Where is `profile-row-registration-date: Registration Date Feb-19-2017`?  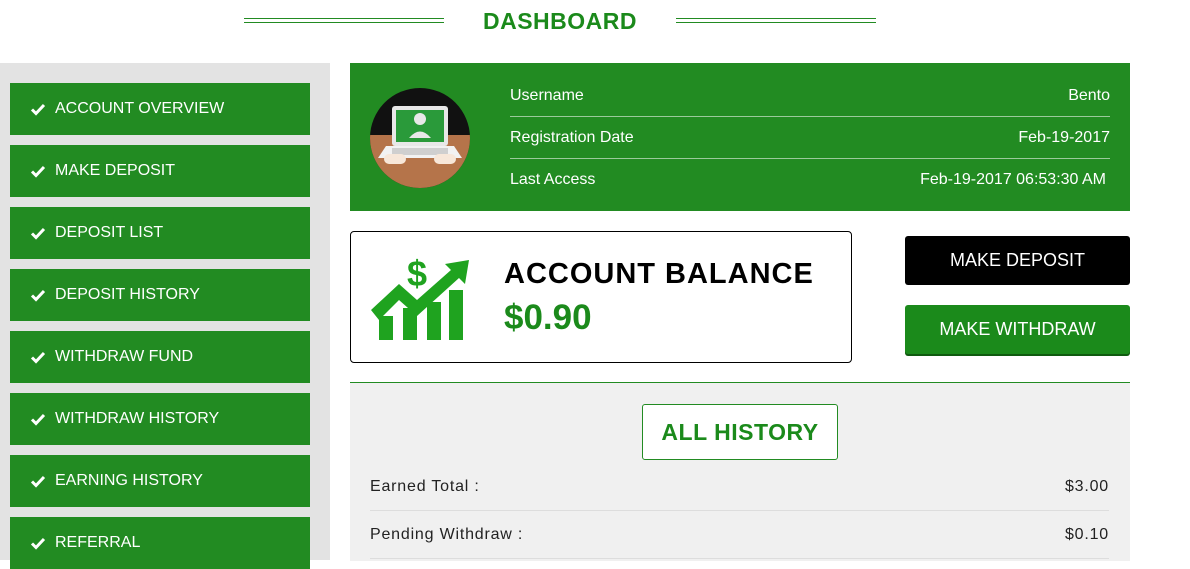
profile-row-registration-date: Registration Date Feb-19-2017 is located at coordinates (810, 138).